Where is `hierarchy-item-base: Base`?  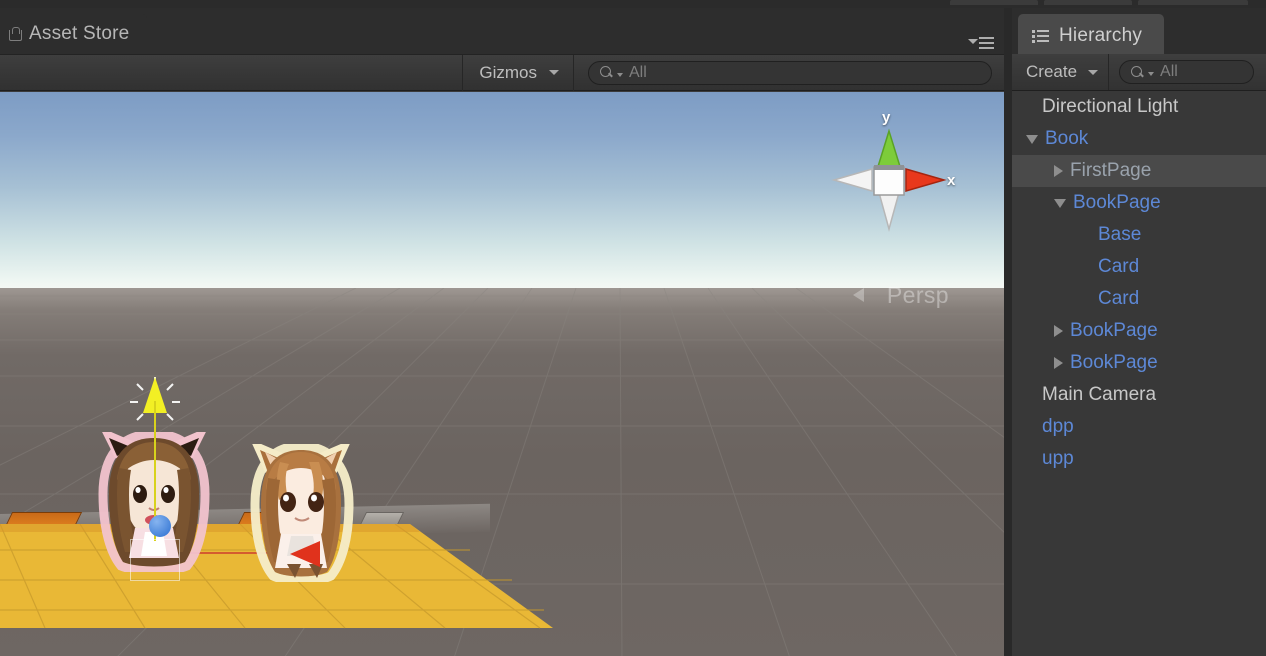
hierarchy-item-base: Base is located at coordinates (1139, 235).